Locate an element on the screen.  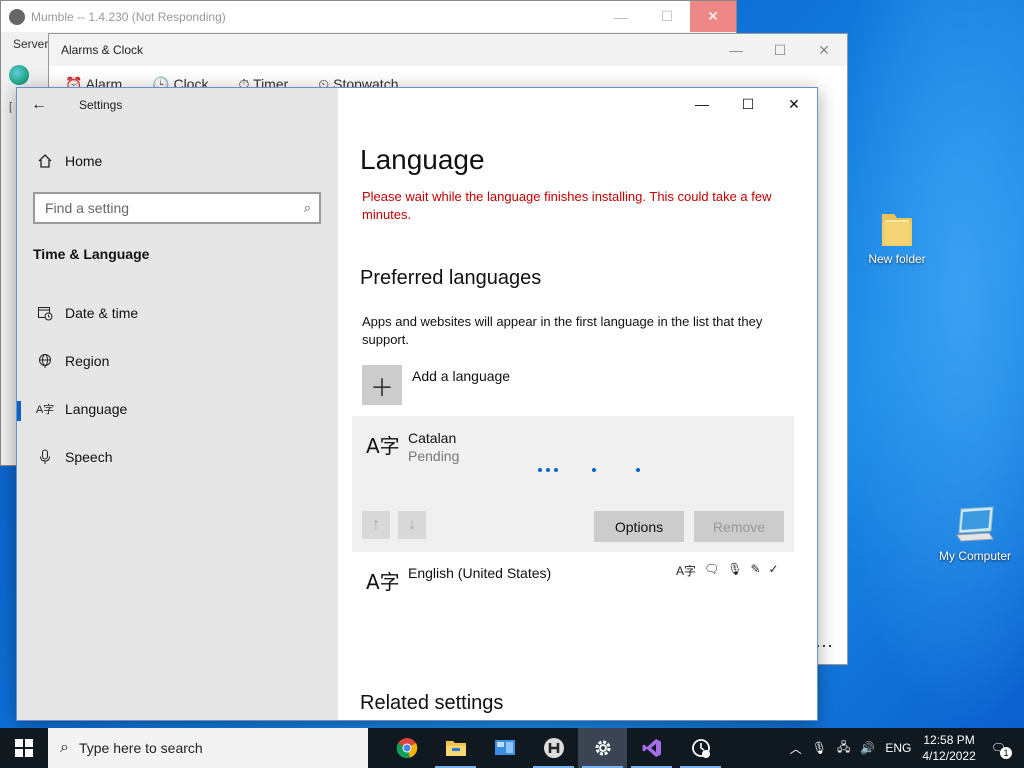
folder-icon is located at coordinates (897, 228).